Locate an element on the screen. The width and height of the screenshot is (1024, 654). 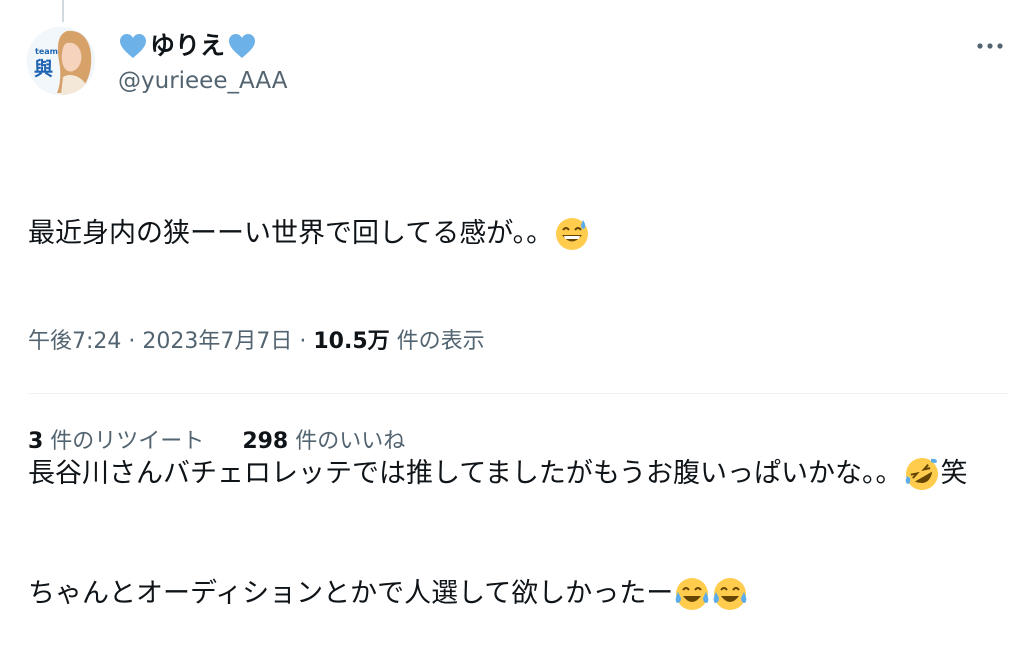
like-label: 件のいいね is located at coordinates (347, 441).